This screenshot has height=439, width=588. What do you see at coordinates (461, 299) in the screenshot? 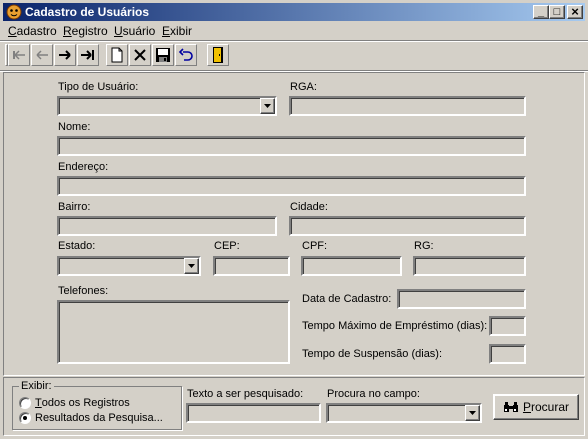
I see `data-cadastro-field` at bounding box center [461, 299].